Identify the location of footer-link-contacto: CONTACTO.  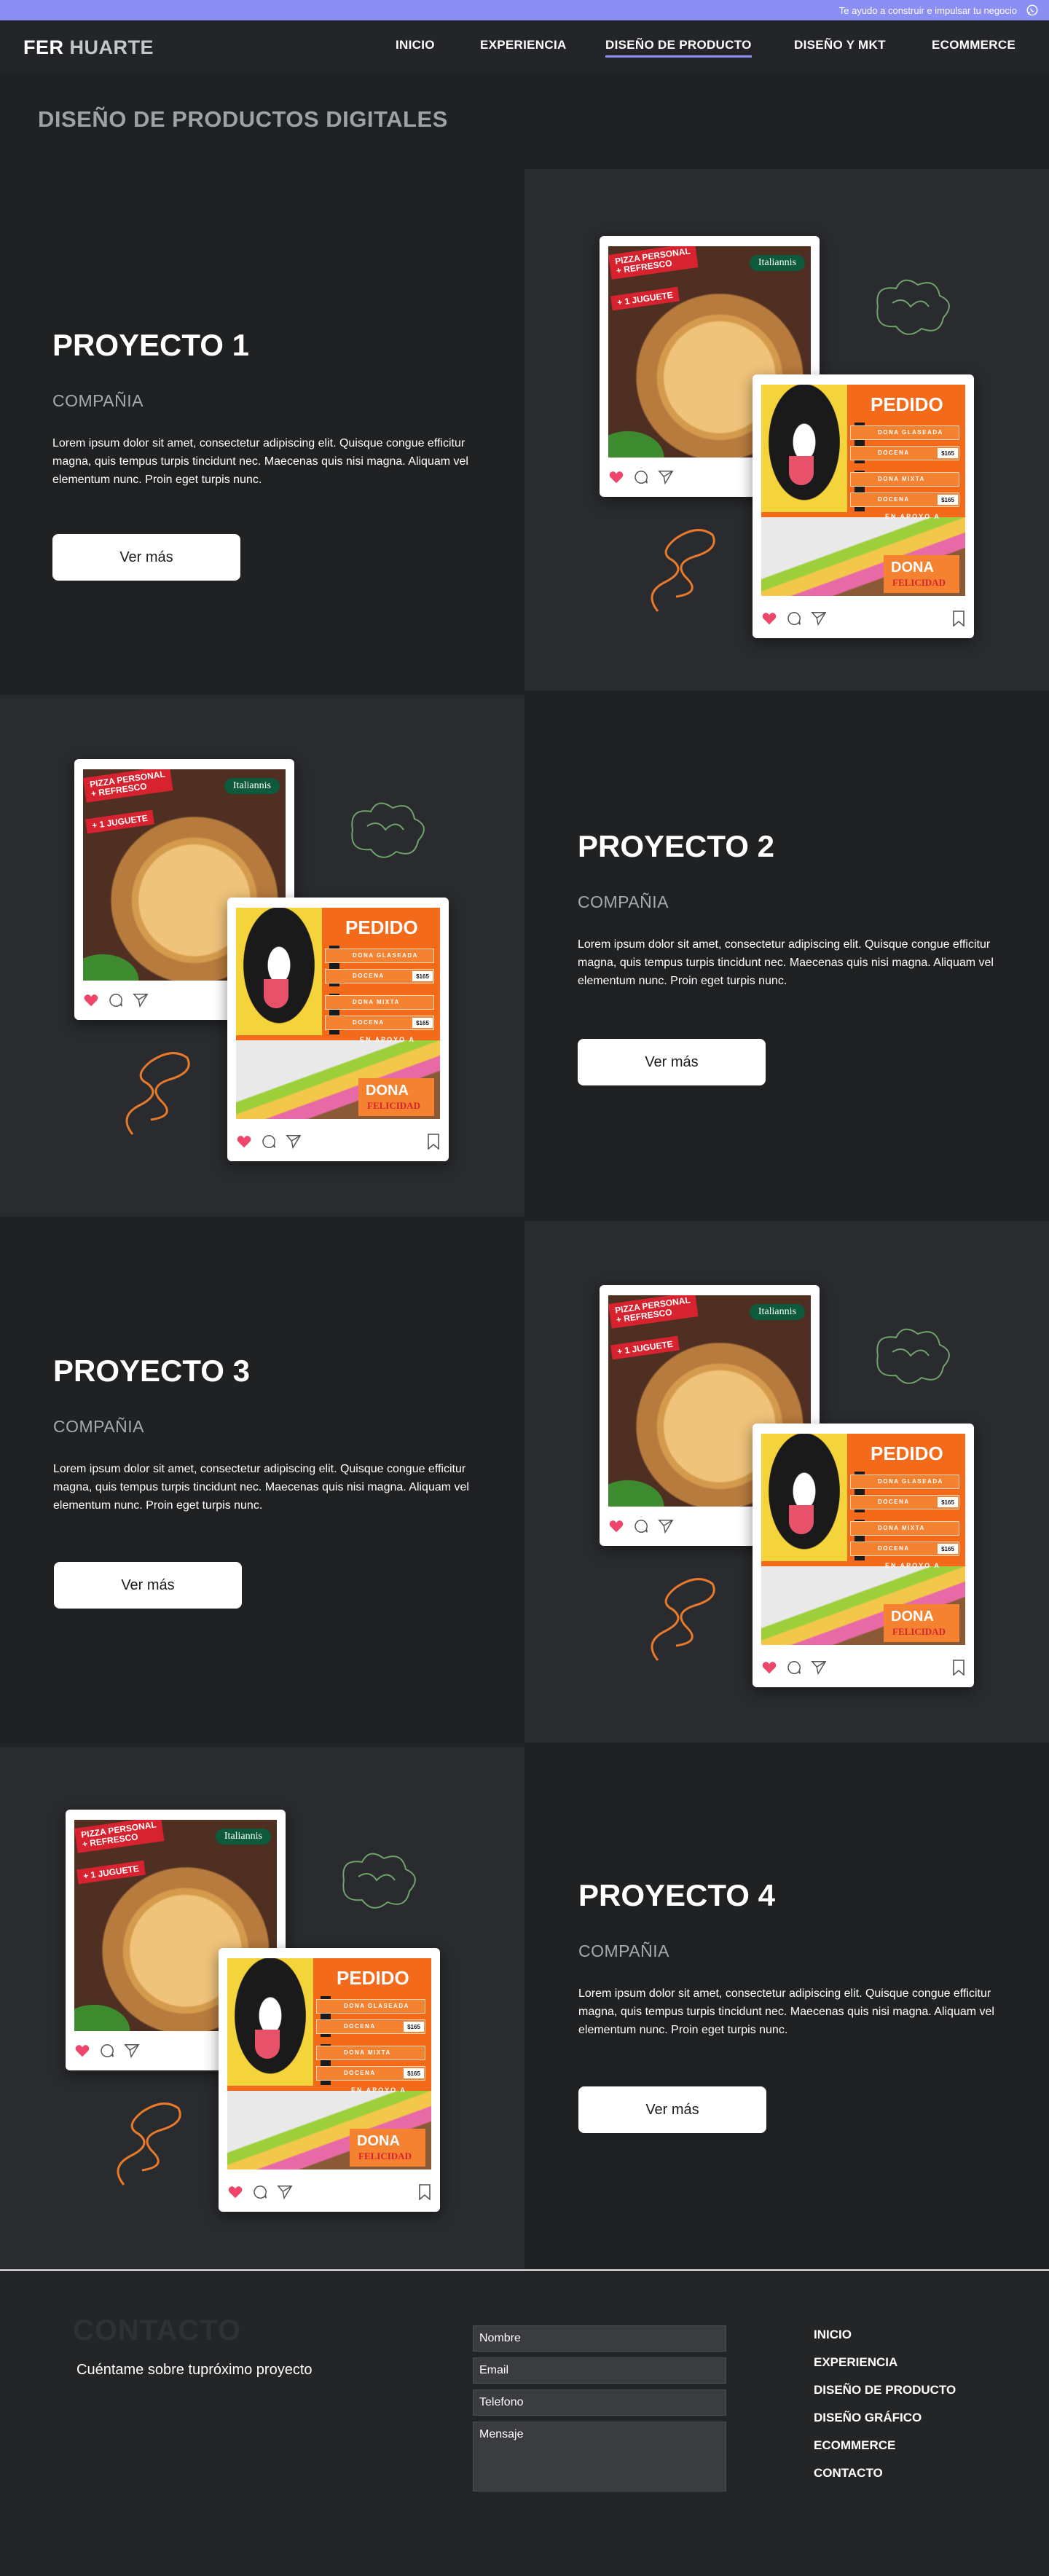
(848, 2473).